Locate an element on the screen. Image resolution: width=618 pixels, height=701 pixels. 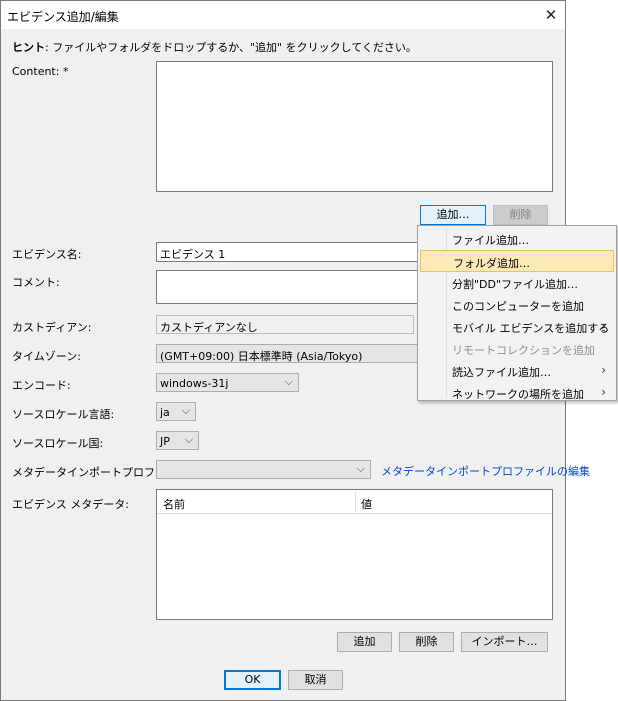
evidence-name-label: エビデンス名: is located at coordinates (47, 254).